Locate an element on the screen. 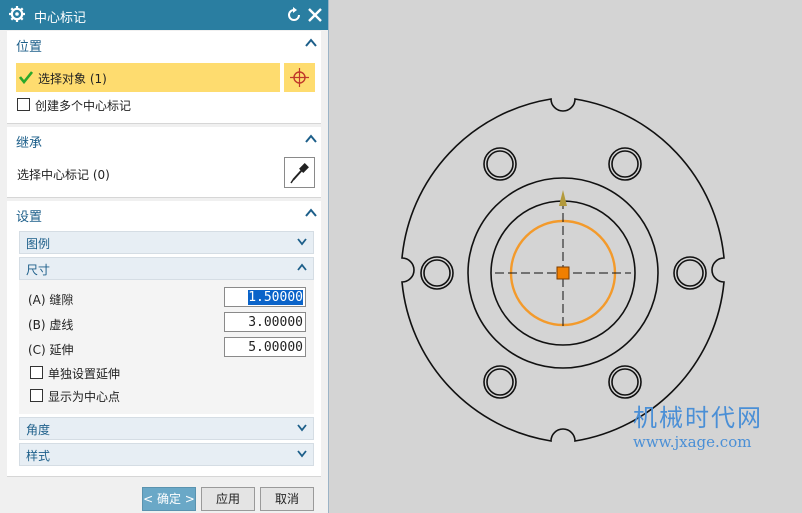  show-center-point-checkbox is located at coordinates (36, 395).